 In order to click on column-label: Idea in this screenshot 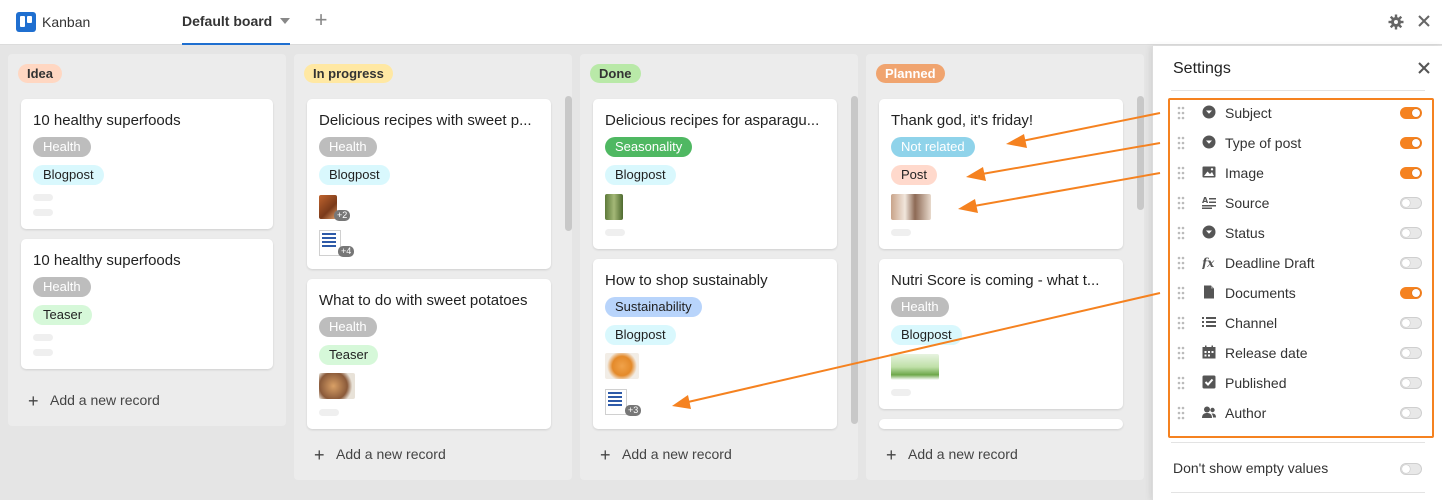, I will do `click(40, 73)`.